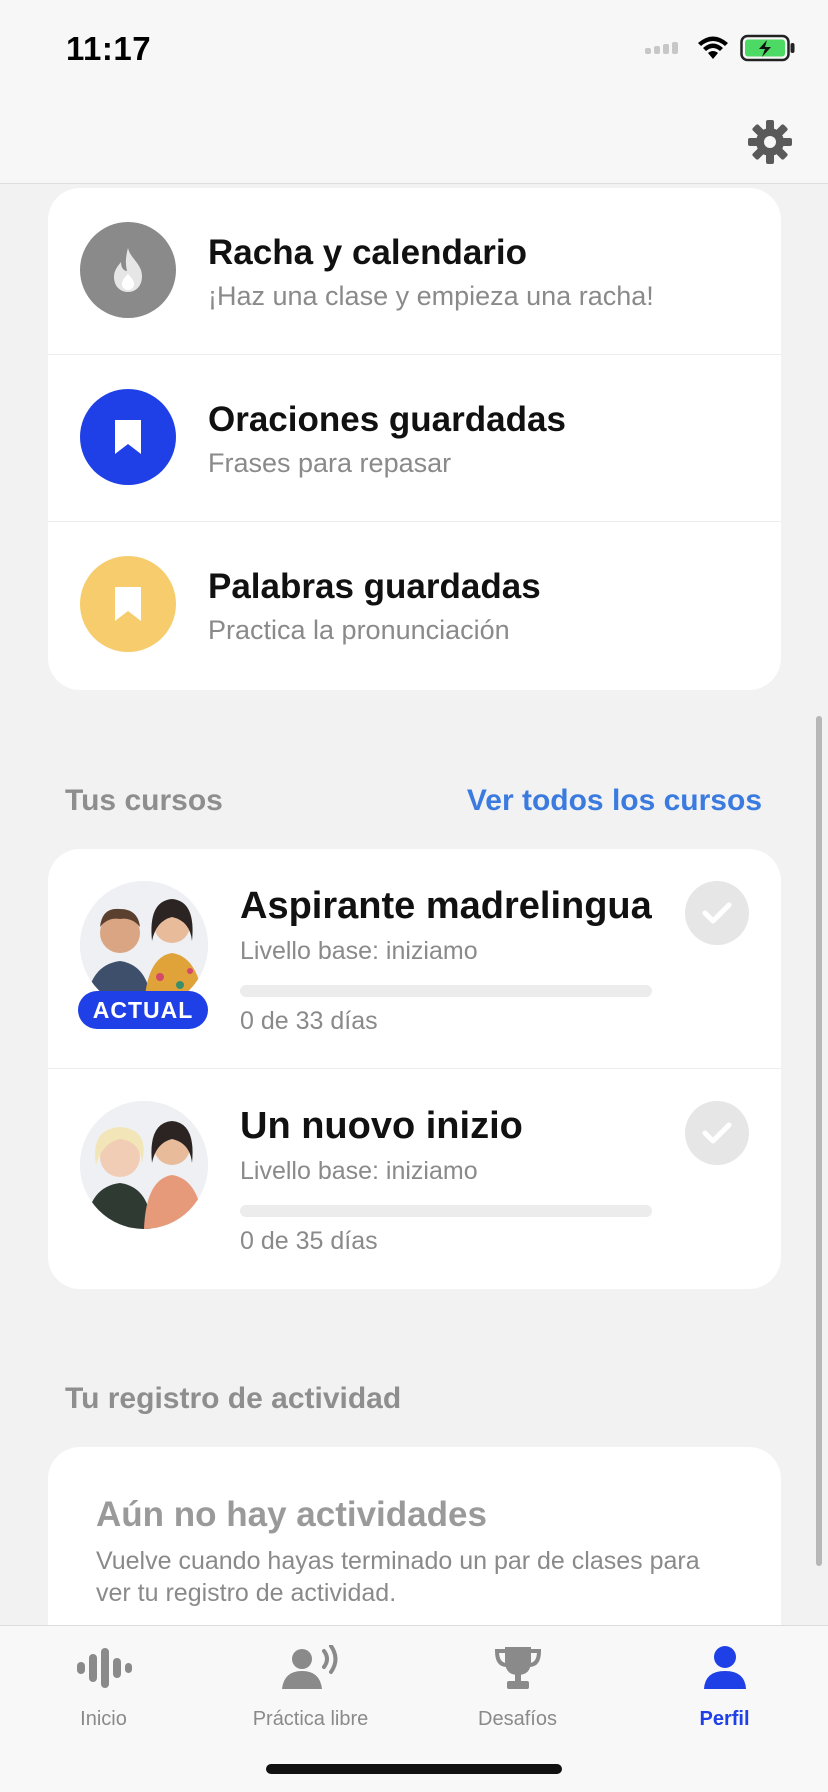 The image size is (828, 1792). Describe the element at coordinates (144, 800) in the screenshot. I see `courses-header: Tus cursos` at that location.